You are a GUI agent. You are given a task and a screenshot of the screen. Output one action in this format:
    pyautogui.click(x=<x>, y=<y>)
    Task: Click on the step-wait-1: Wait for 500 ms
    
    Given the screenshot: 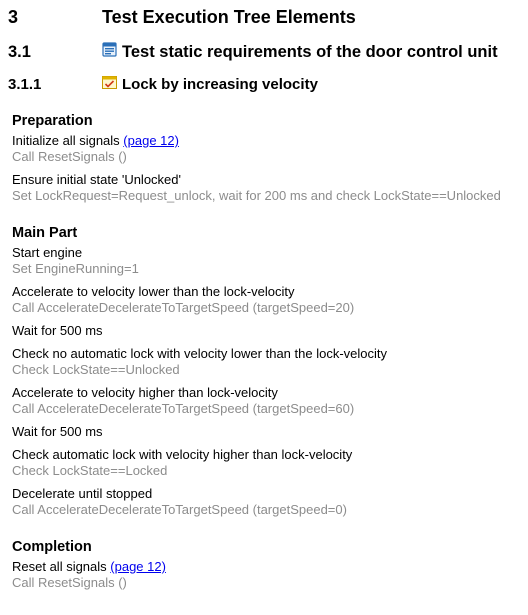 What is the action you would take?
    pyautogui.click(x=267, y=331)
    